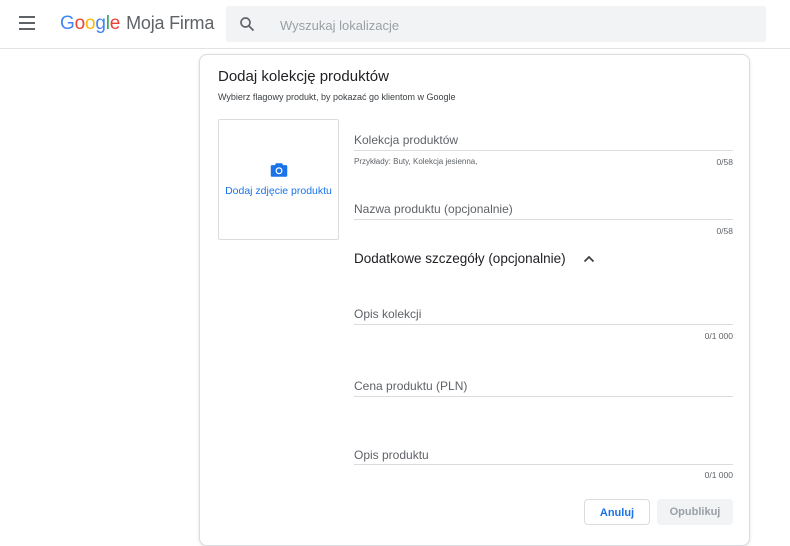 This screenshot has height=546, width=790. I want to click on logo-letter: G, so click(67, 23).